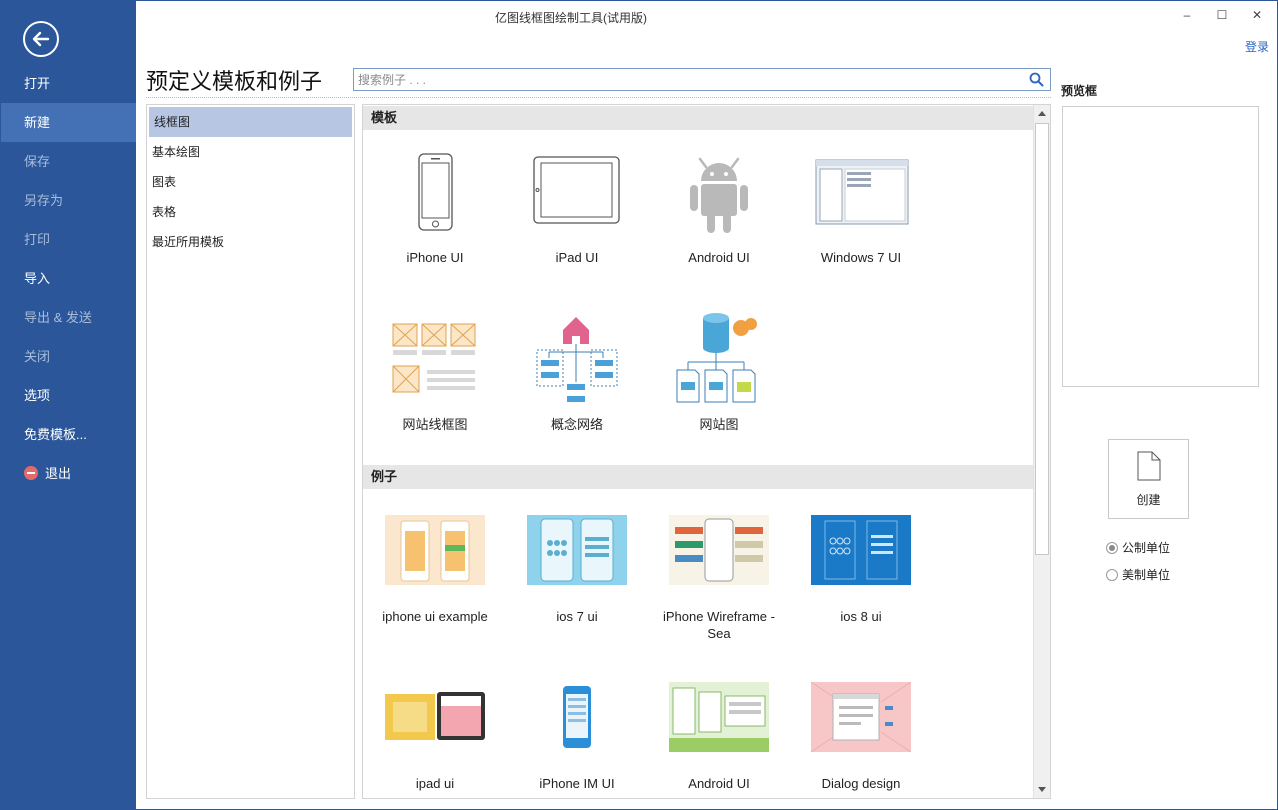 Image resolution: width=1278 pixels, height=810 pixels. Describe the element at coordinates (68, 122) in the screenshot. I see `nav-new: 新建` at that location.